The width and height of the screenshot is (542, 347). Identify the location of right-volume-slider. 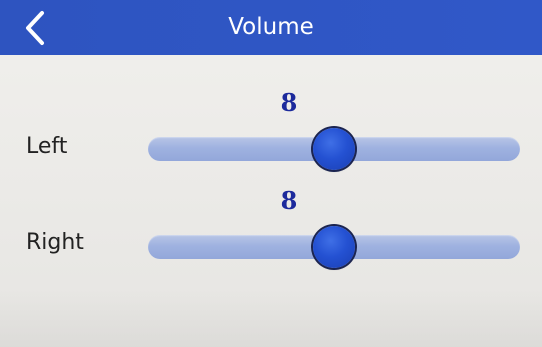
(334, 247).